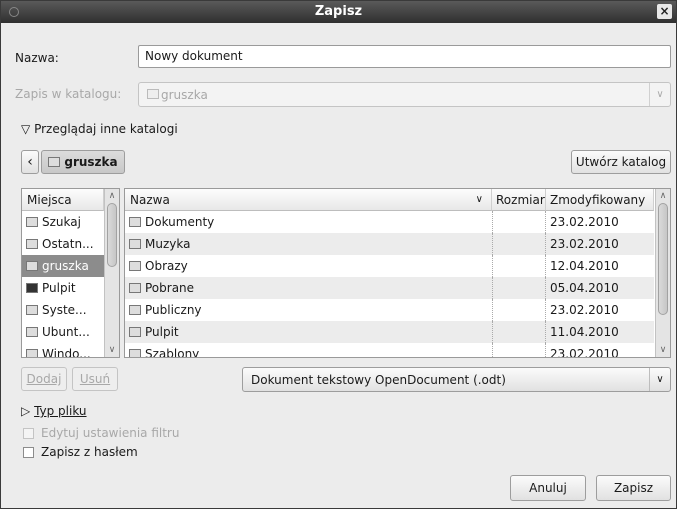 This screenshot has height=509, width=677. What do you see at coordinates (310, 350) in the screenshot?
I see `file-name-cell: Szablony` at bounding box center [310, 350].